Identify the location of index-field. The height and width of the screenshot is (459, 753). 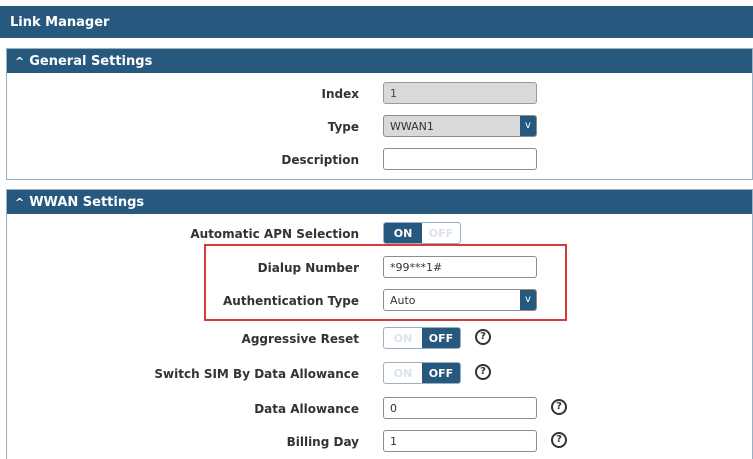
(460, 93).